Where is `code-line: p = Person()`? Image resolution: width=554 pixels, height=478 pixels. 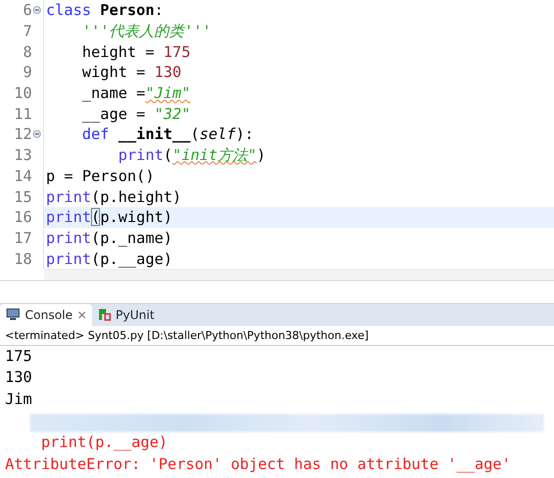
code-line: p = Person() is located at coordinates (99, 175).